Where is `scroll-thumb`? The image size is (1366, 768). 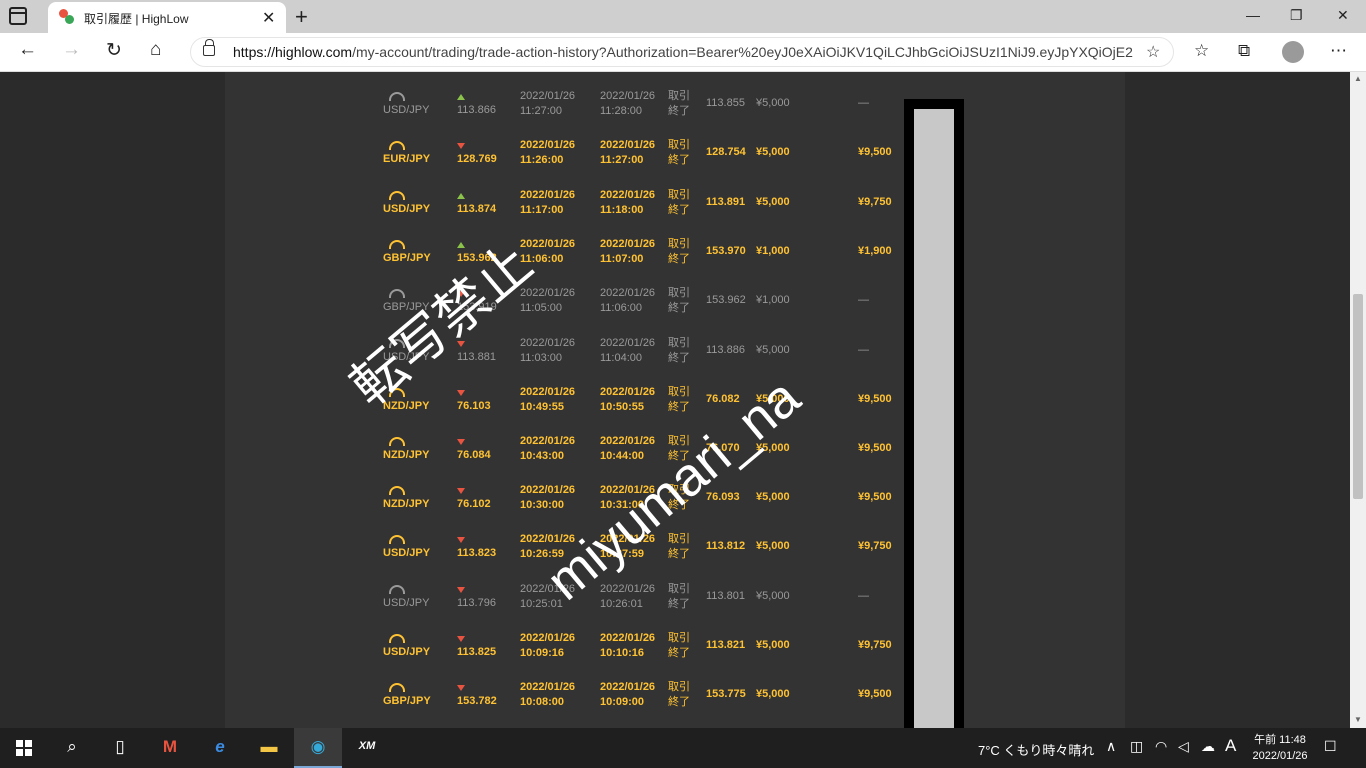
scroll-thumb is located at coordinates (1358, 396).